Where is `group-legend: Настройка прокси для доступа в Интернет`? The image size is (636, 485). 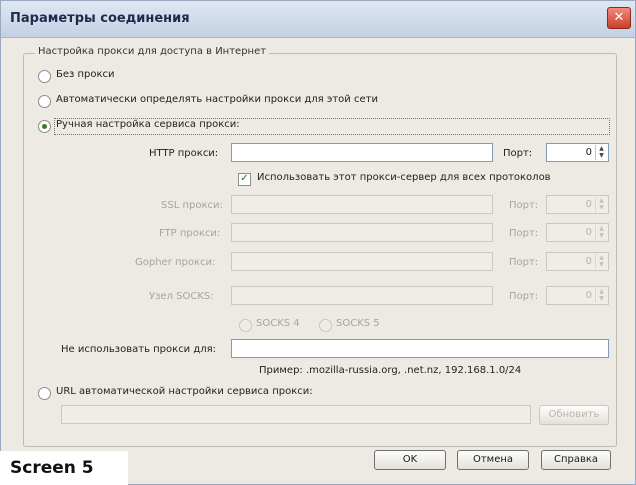 group-legend: Настройка прокси для доступа в Интернет is located at coordinates (152, 51).